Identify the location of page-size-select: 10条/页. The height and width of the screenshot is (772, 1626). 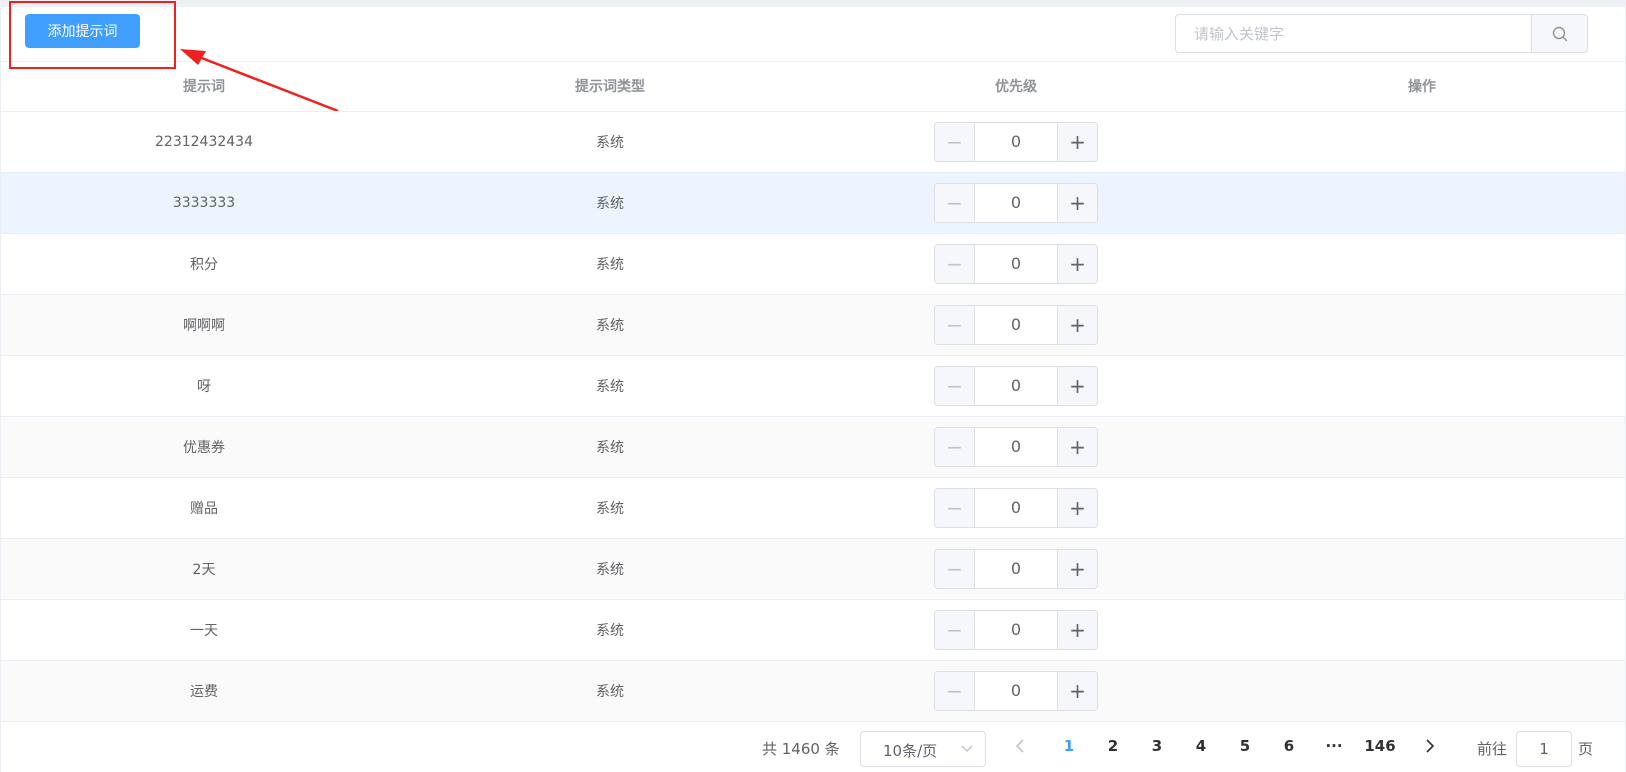
(923, 749).